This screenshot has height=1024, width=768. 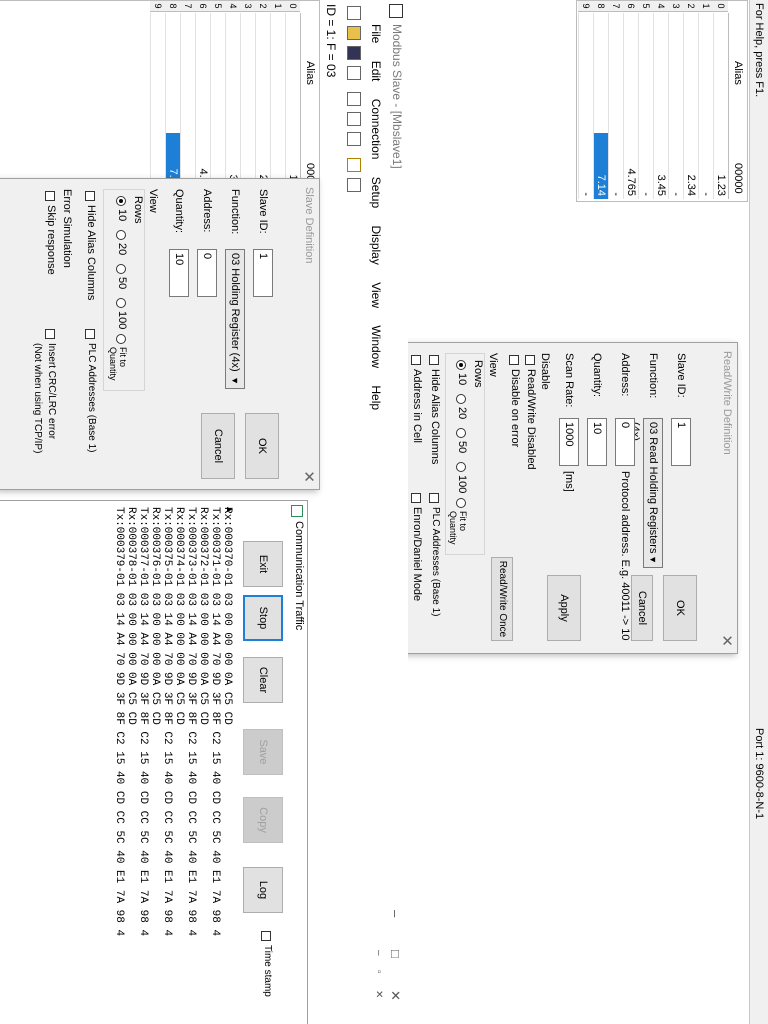 I want to click on maximize-icon: □, so click(x=395, y=954).